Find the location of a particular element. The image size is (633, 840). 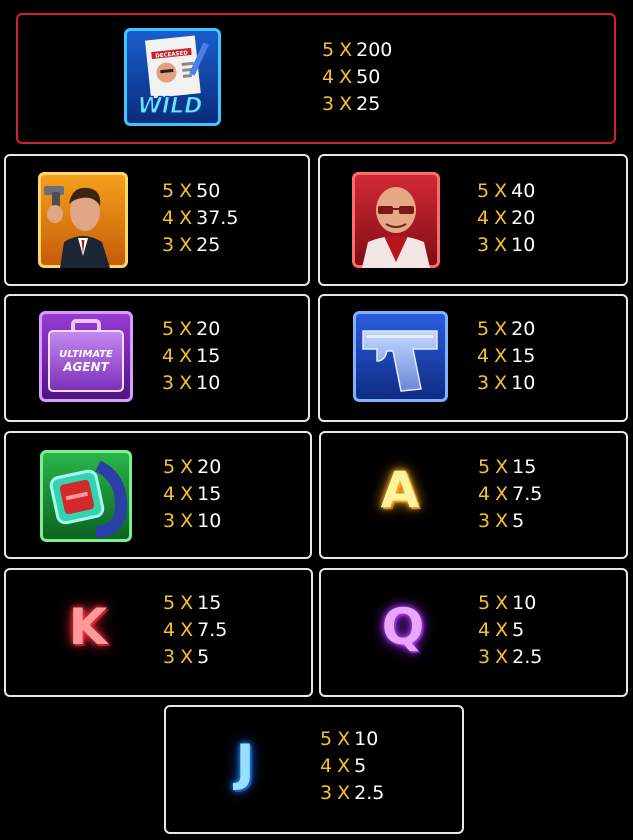

briefcase-label-2: AGENT is located at coordinates (85, 367).